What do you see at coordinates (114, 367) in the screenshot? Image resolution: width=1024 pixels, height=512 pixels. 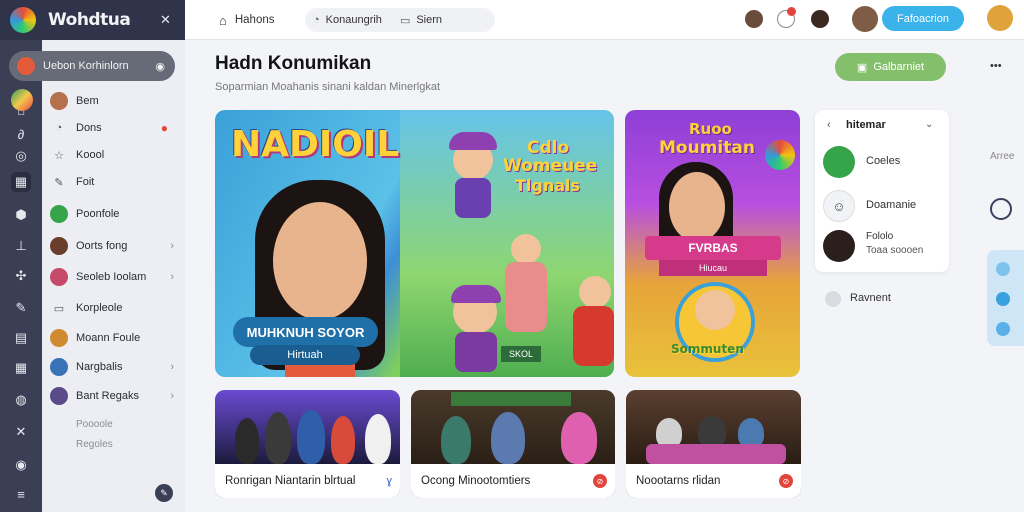 I see `sidebar-item-nargbalis: Nargbalis ›` at bounding box center [114, 367].